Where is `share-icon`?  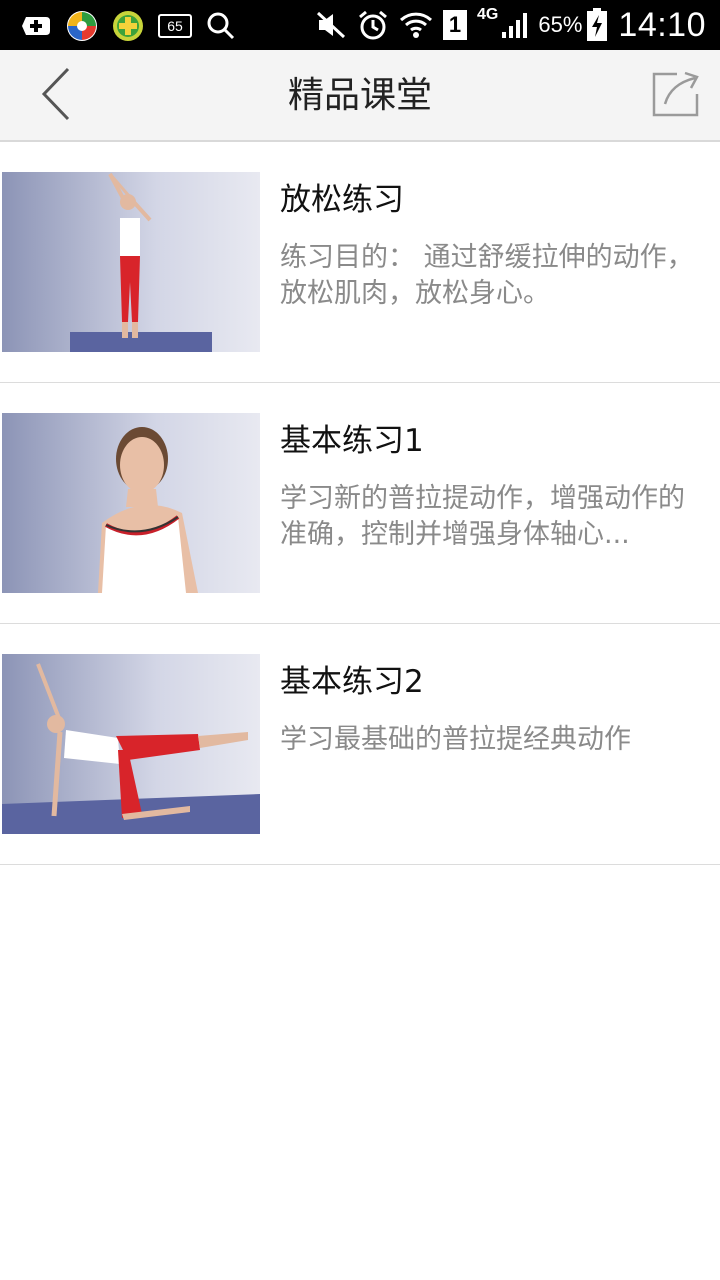 share-icon is located at coordinates (676, 96).